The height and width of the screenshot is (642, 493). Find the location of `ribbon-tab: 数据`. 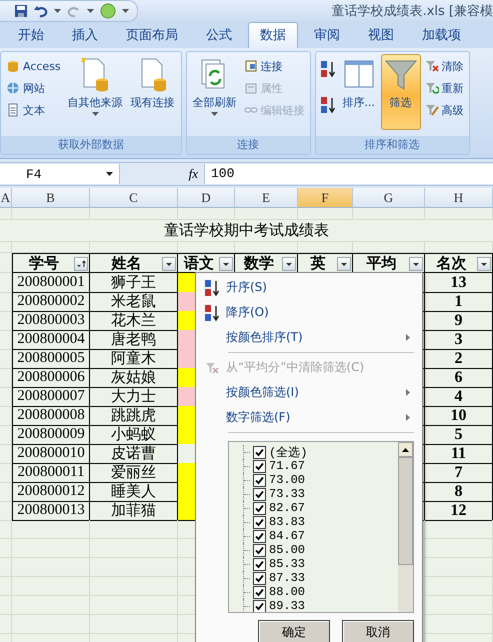

ribbon-tab: 数据 is located at coordinates (273, 35).